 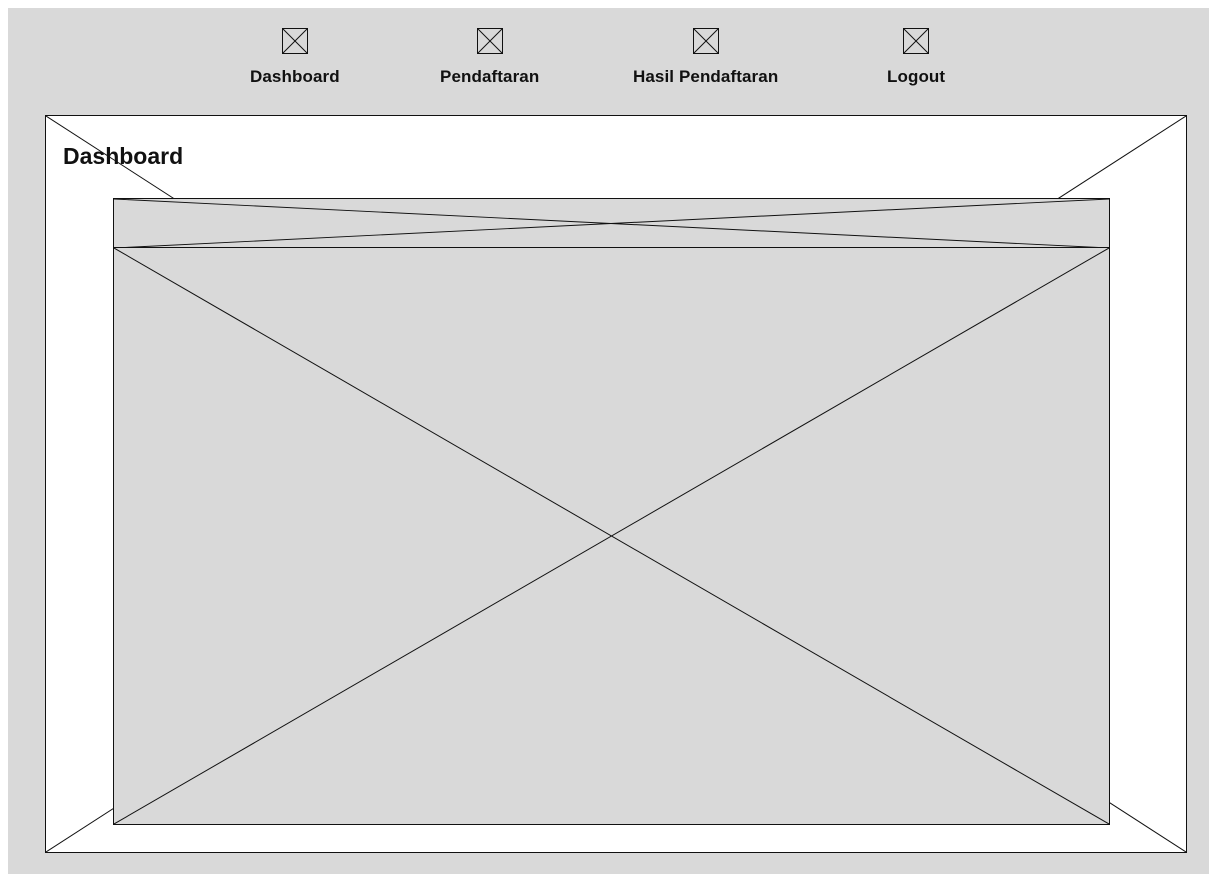 What do you see at coordinates (123, 156) in the screenshot?
I see `page-title: Dashboard` at bounding box center [123, 156].